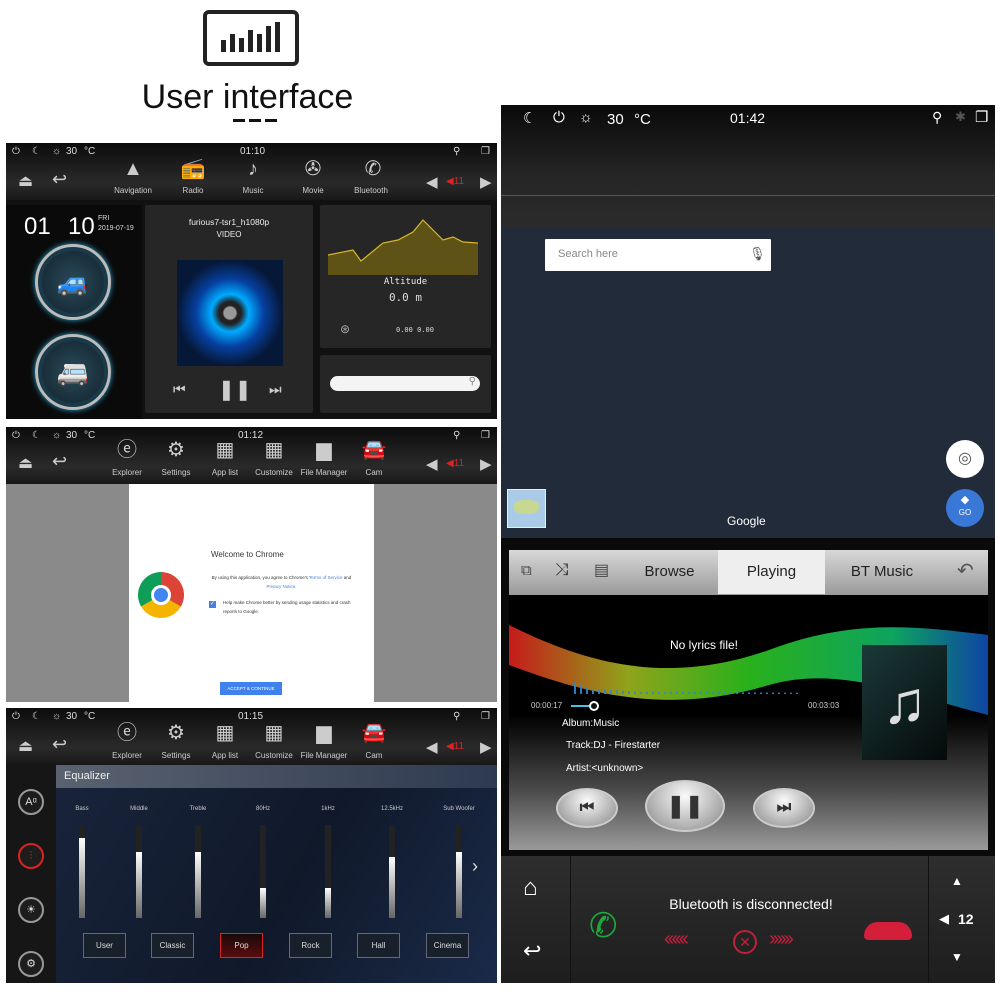 The height and width of the screenshot is (1000, 1000). What do you see at coordinates (172, 945) in the screenshot?
I see `preset-classic-button: Classic` at bounding box center [172, 945].